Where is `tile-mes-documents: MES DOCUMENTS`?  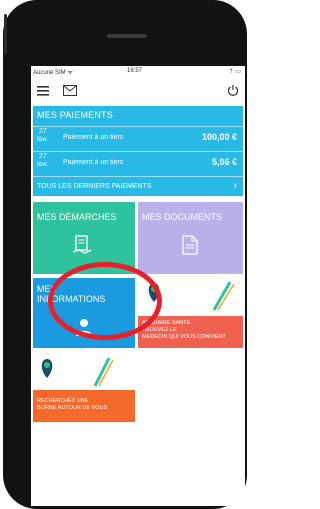
tile-mes-documents: MES DOCUMENTS is located at coordinates (190, 238).